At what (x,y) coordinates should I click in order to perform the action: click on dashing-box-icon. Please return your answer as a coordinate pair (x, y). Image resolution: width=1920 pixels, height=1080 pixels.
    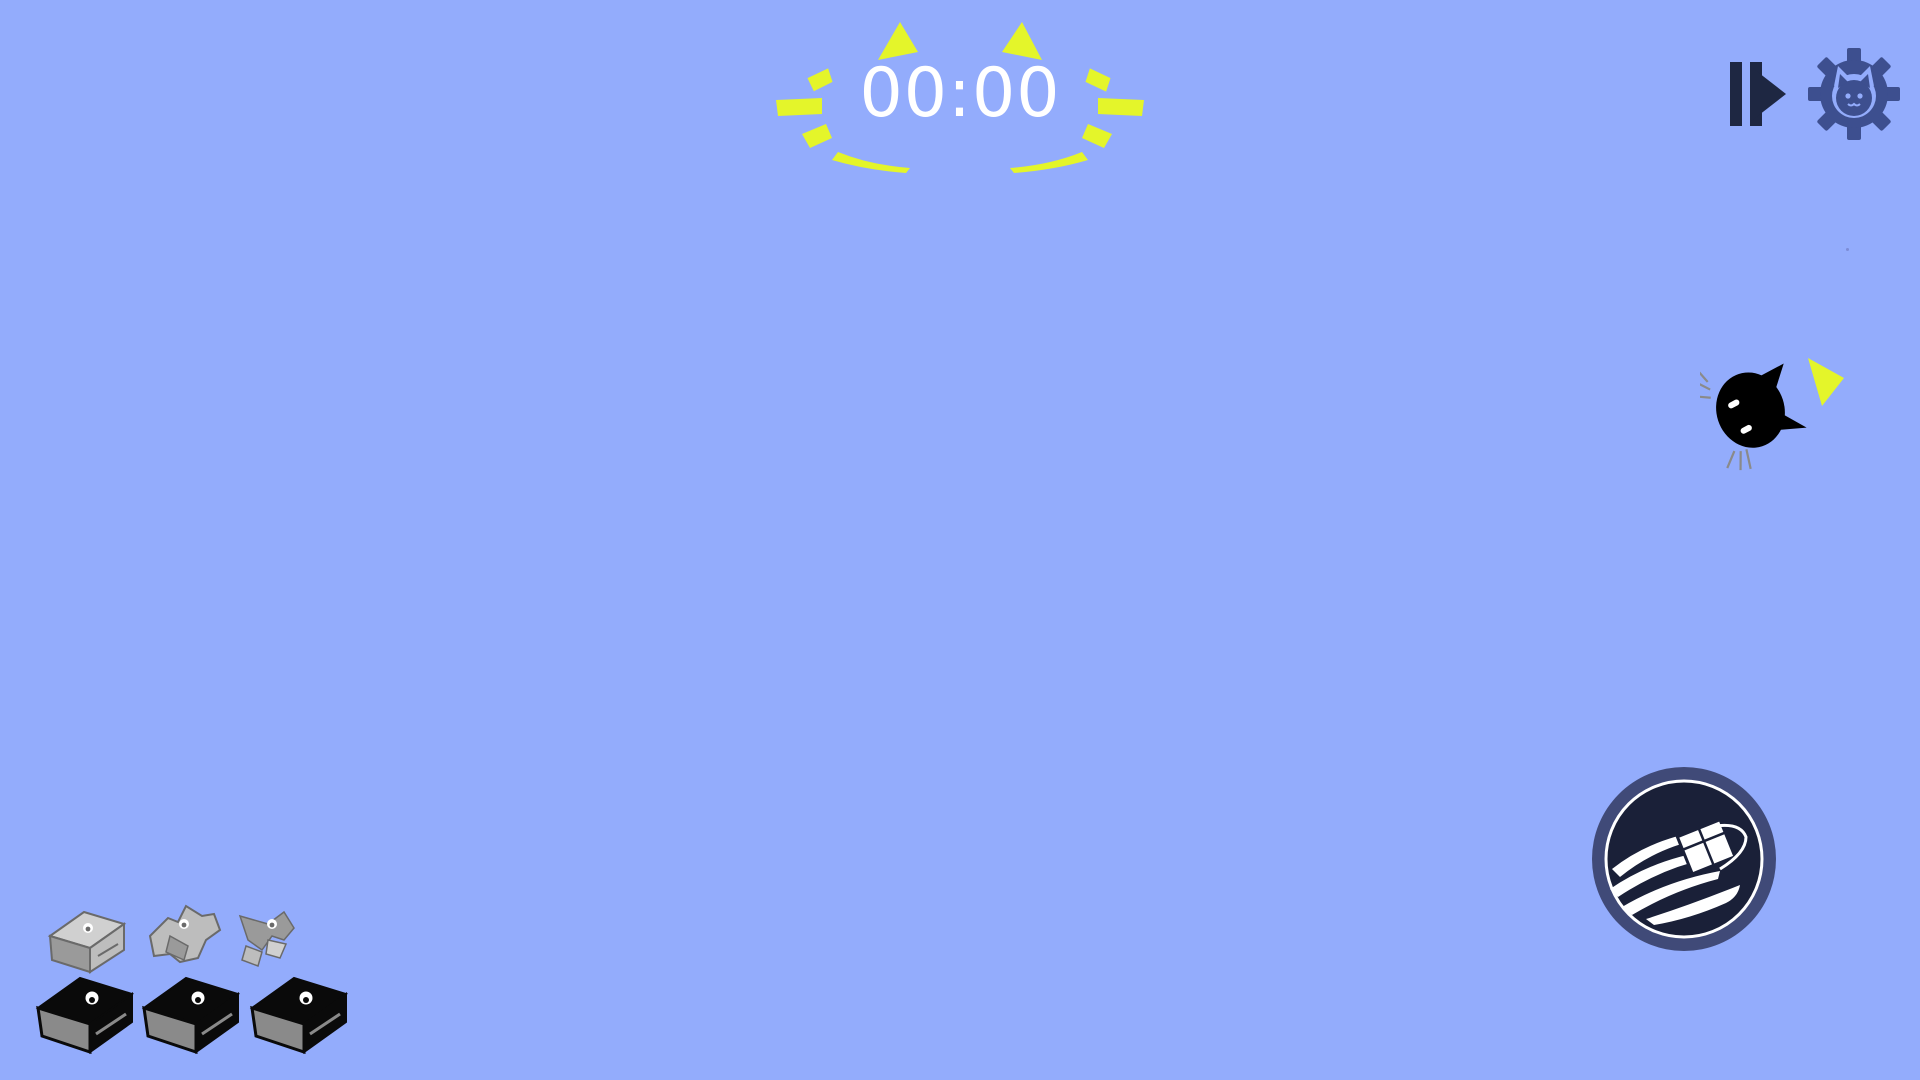
    Looking at the image, I should click on (1684, 859).